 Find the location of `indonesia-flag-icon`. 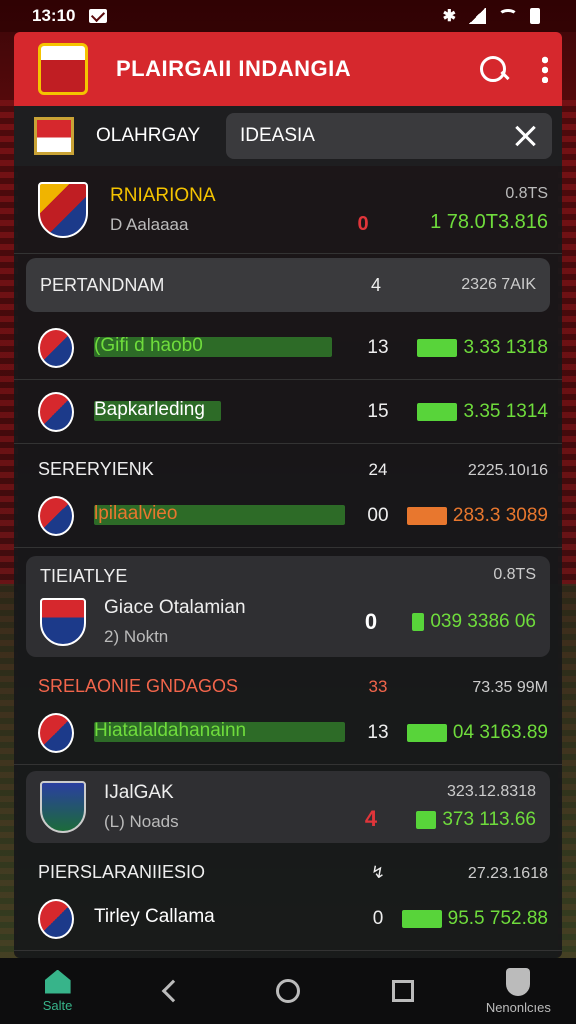

indonesia-flag-icon is located at coordinates (54, 136).